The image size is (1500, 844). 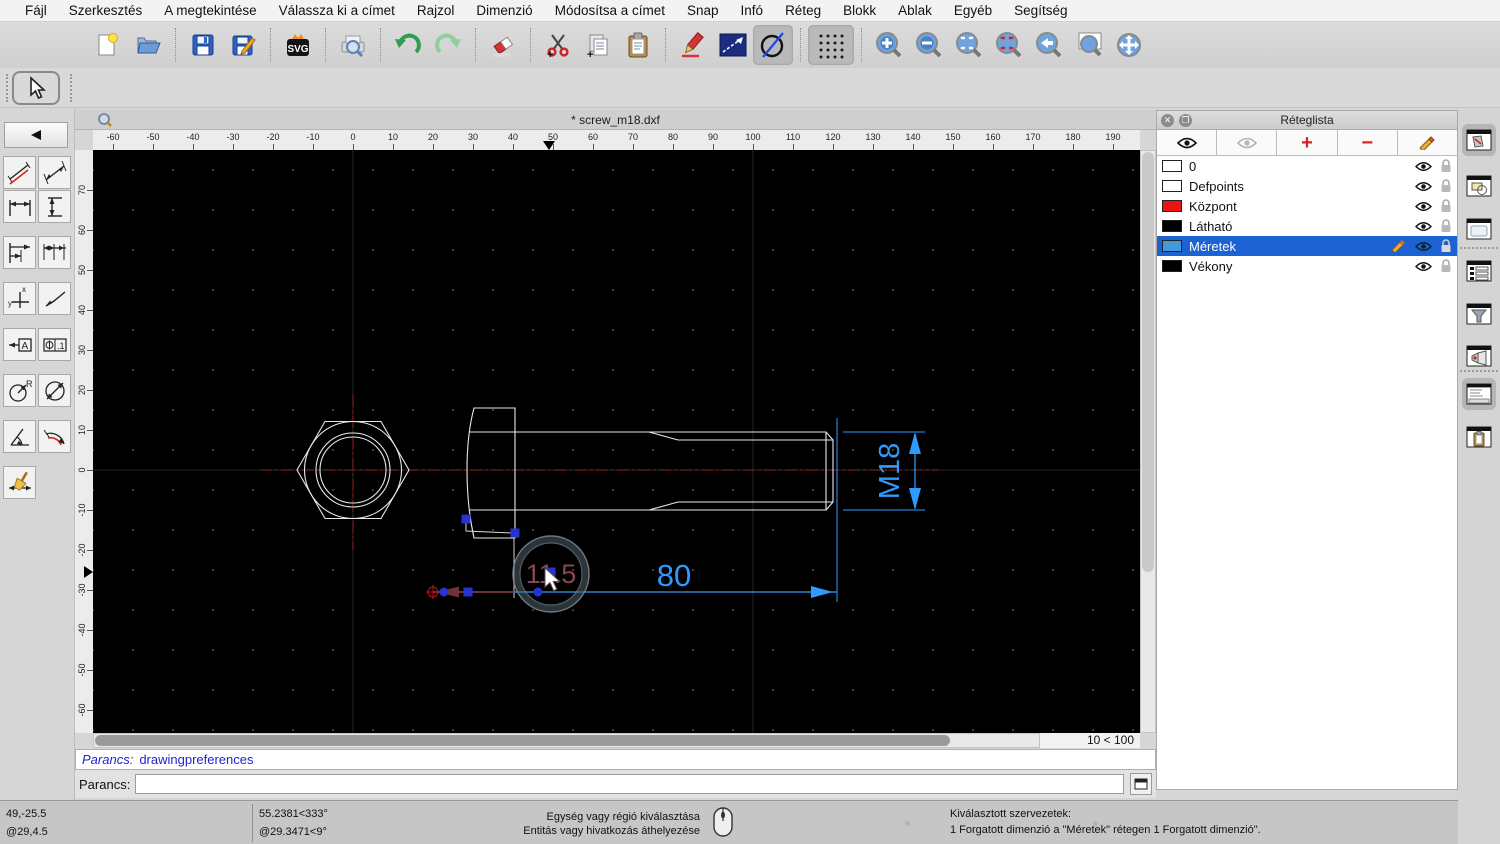 I want to click on cut-button: +, so click(x=558, y=45).